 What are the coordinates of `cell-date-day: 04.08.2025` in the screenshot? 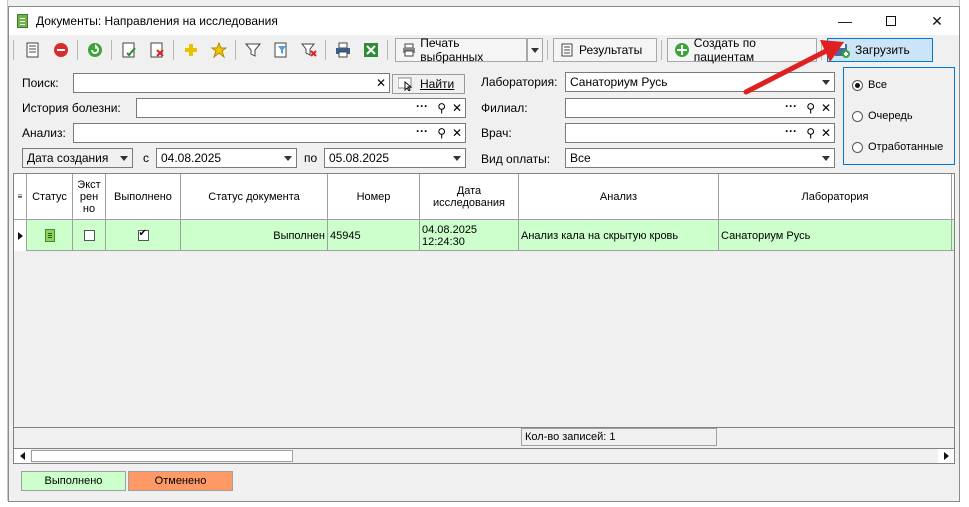 It's located at (450, 229).